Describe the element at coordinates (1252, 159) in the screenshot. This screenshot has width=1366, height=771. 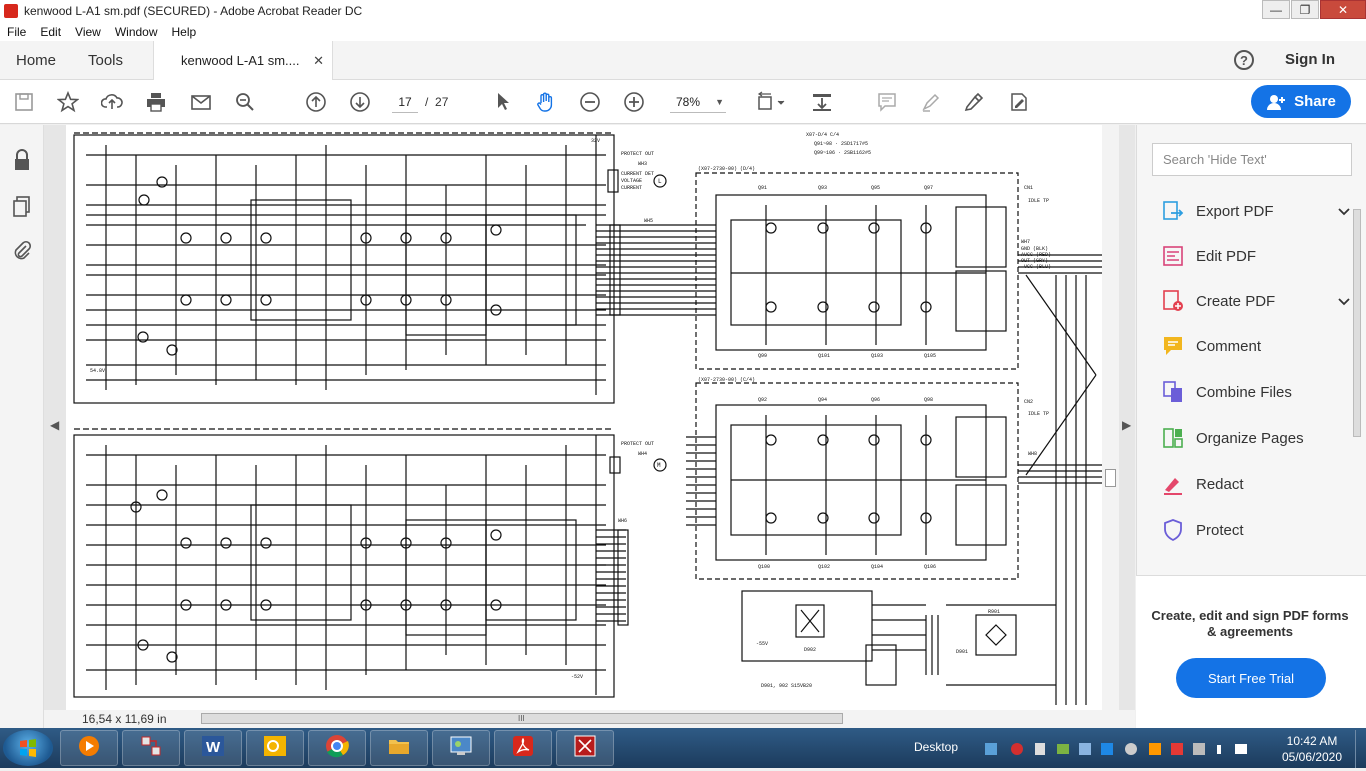
I see `search-tools-input: Search 'Hide Text'` at that location.